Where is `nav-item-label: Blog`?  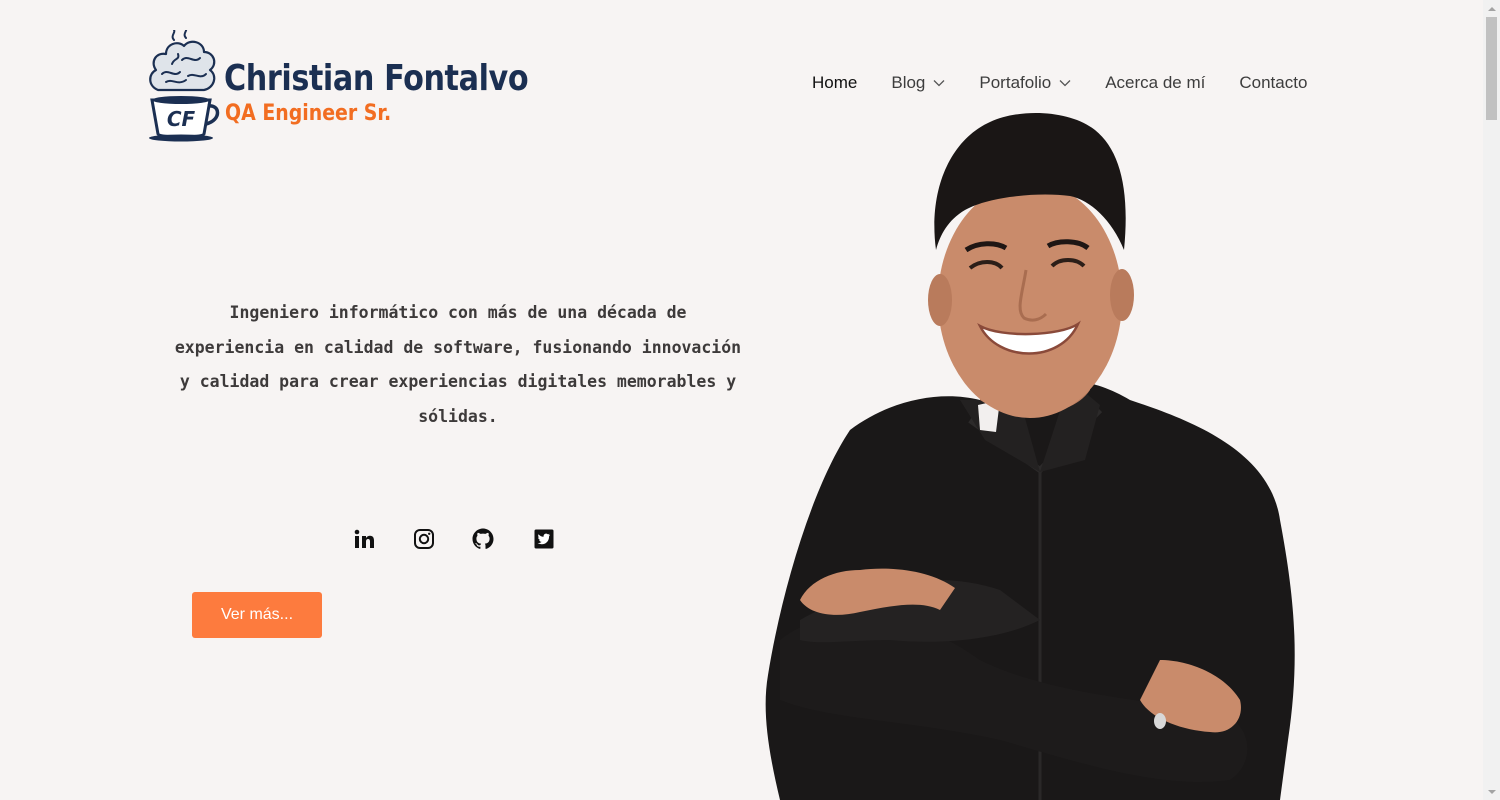 nav-item-label: Blog is located at coordinates (908, 82).